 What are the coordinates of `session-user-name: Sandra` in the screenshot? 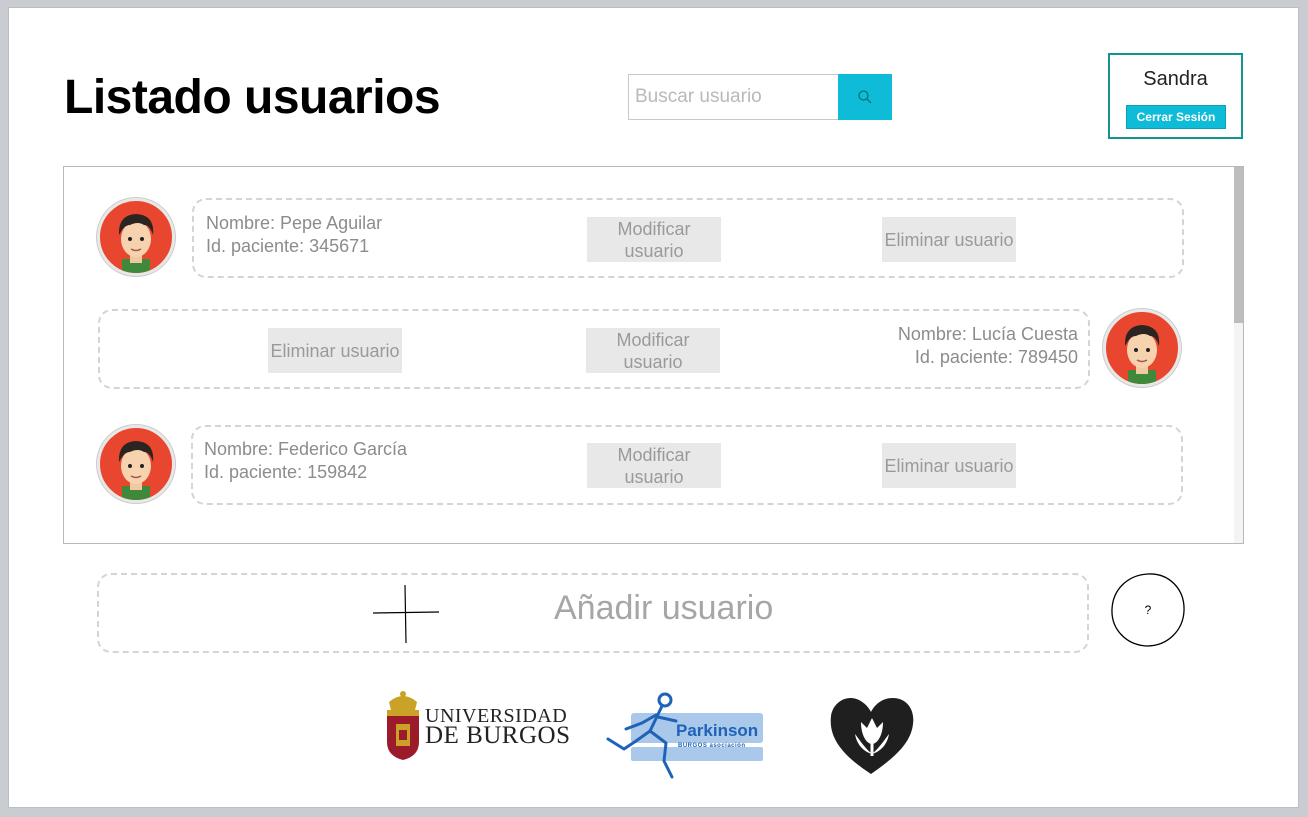 It's located at (1175, 79).